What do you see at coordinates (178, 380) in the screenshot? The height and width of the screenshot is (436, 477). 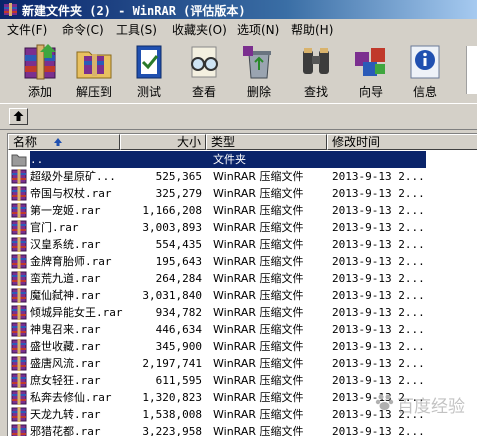 I see `file-size: 611,595` at bounding box center [178, 380].